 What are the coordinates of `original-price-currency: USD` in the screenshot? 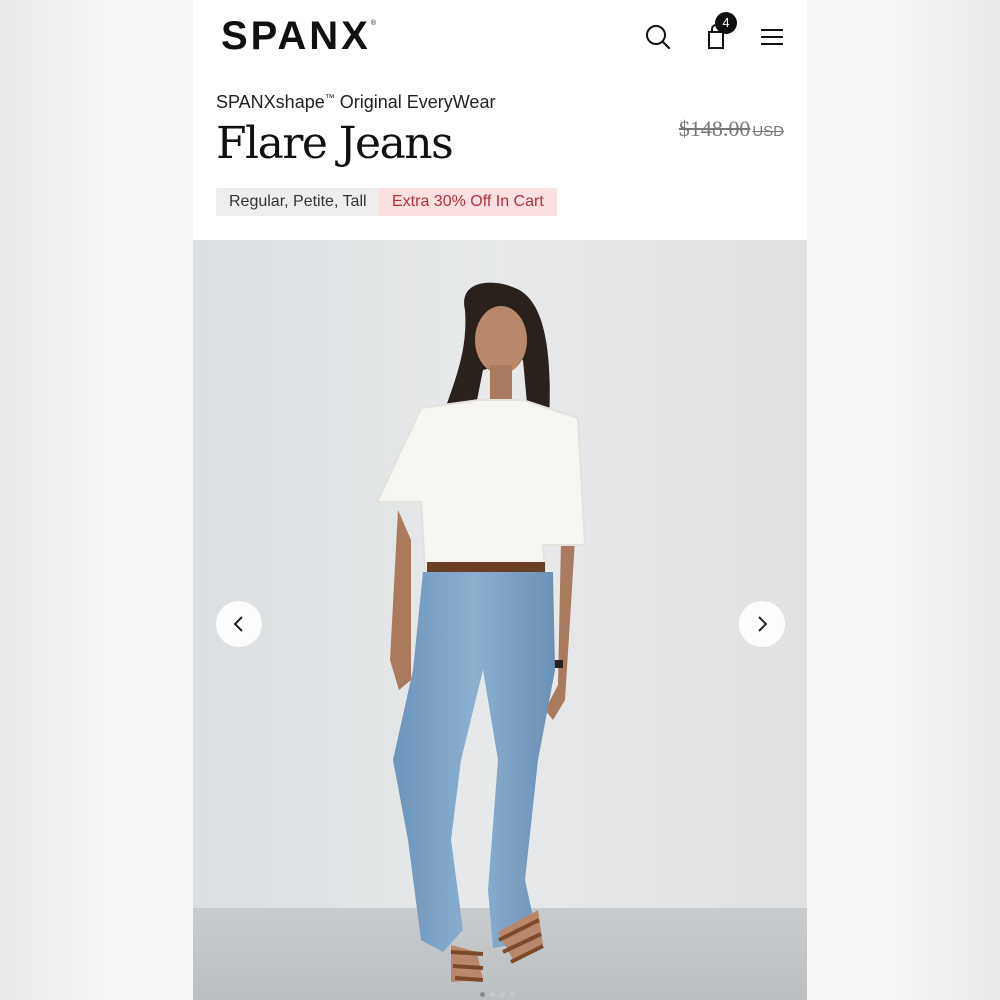 It's located at (768, 131).